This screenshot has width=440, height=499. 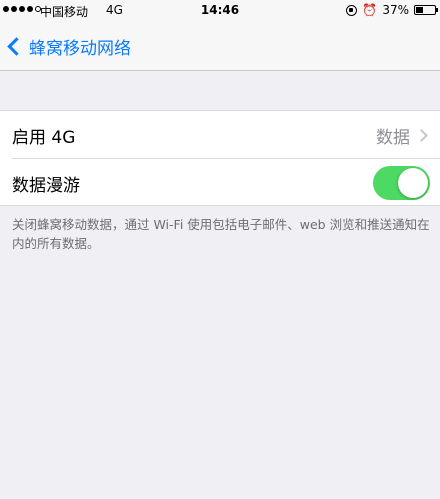 What do you see at coordinates (46, 185) in the screenshot?
I see `data-roaming-label: 数据漫游` at bounding box center [46, 185].